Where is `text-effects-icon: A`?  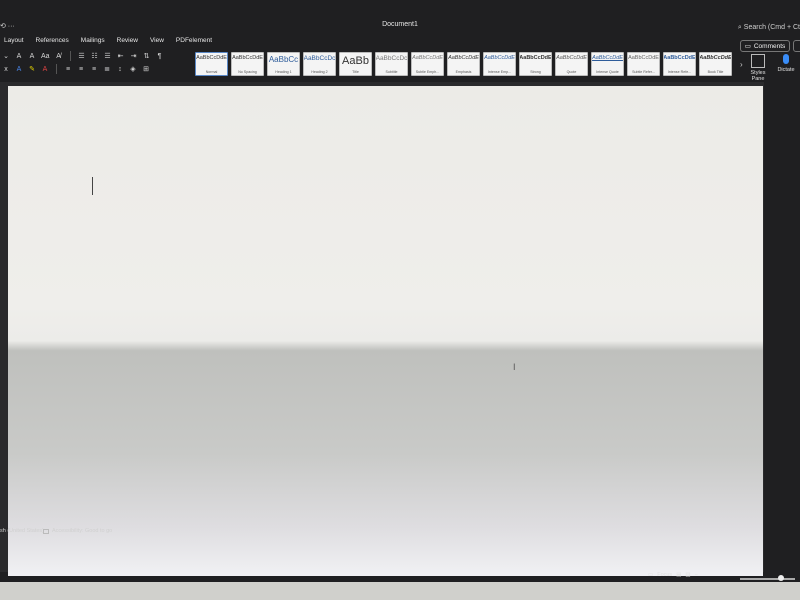
text-effects-icon: A is located at coordinates (19, 69).